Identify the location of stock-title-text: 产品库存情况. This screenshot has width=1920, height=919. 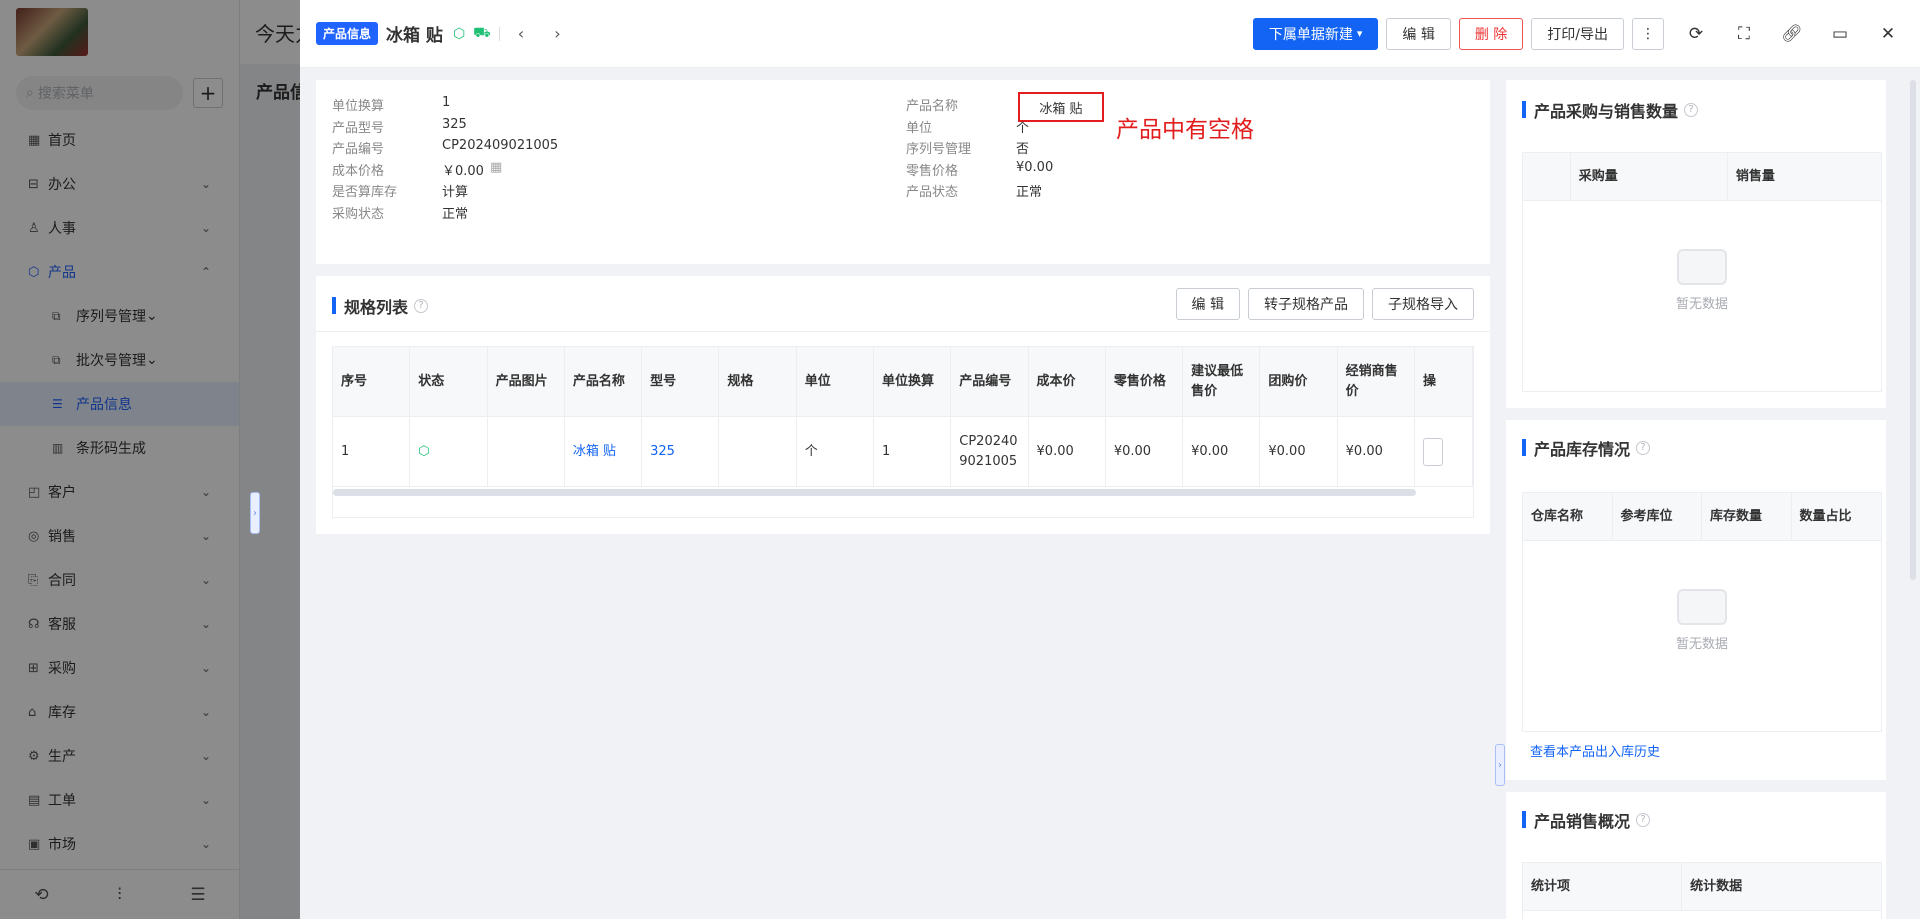
(1582, 449).